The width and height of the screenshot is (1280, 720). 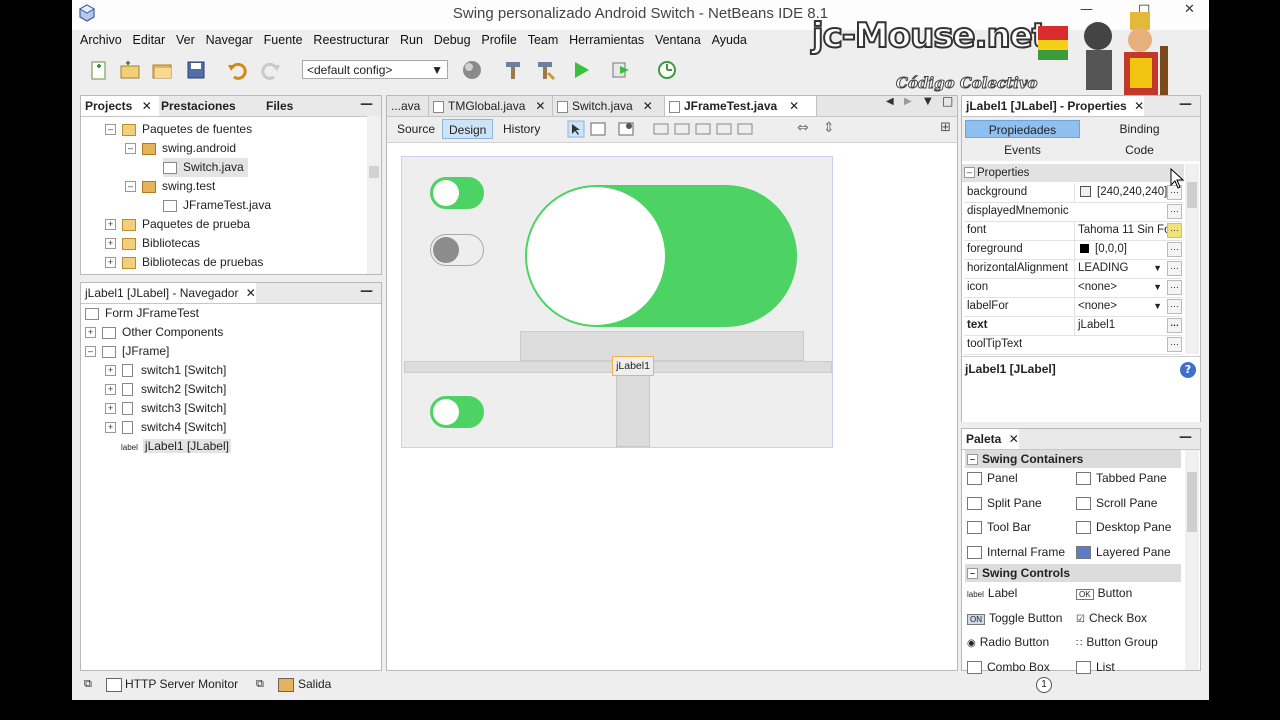 I want to click on tab-prestaciones: Prestaciones, so click(x=198, y=106).